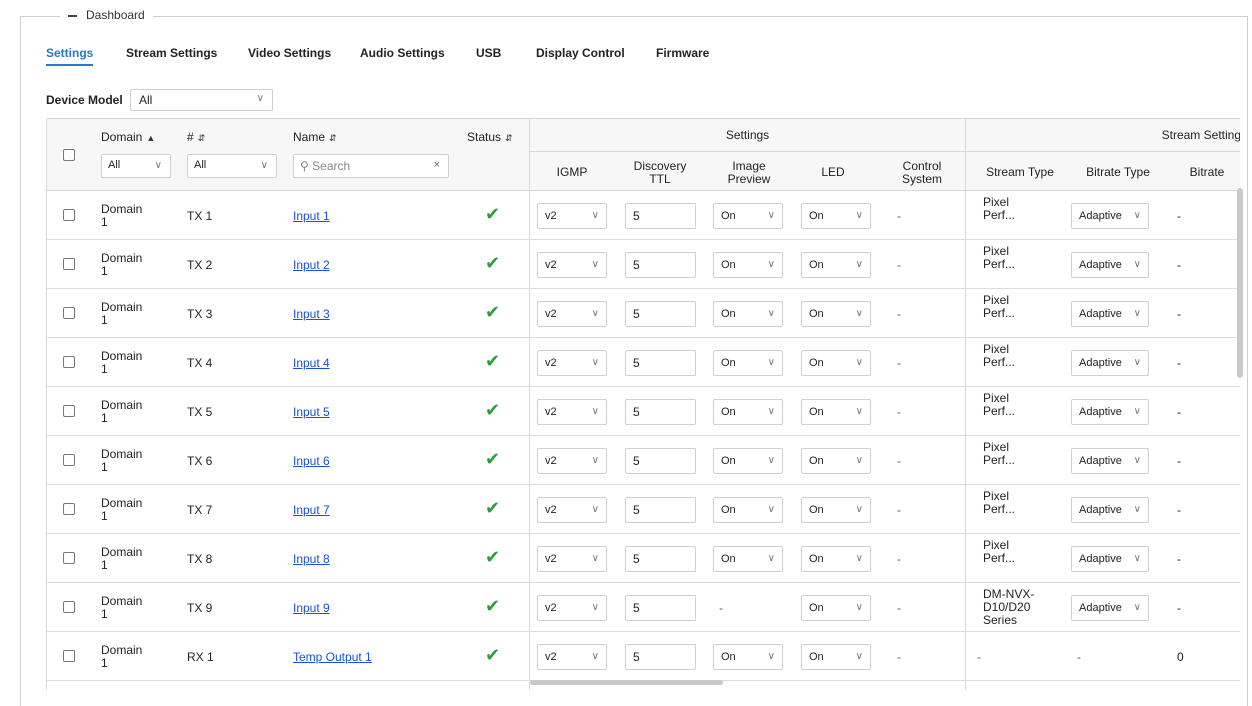  I want to click on collapse-icon, so click(72, 15).